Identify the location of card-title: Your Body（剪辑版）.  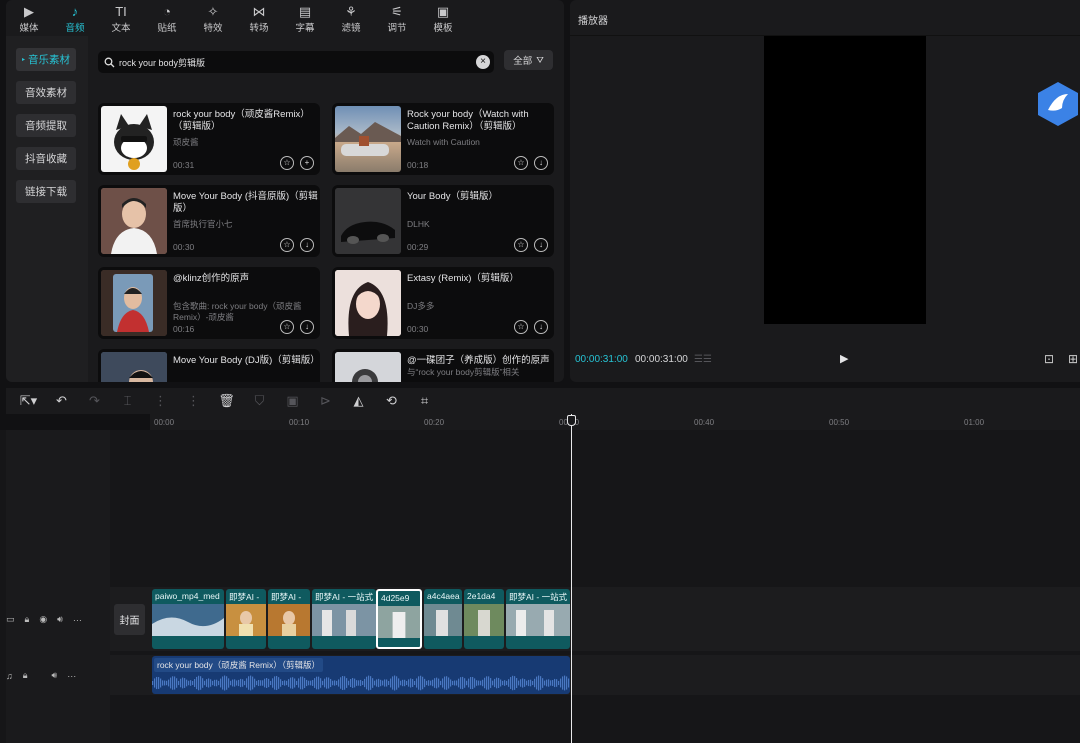
(452, 196).